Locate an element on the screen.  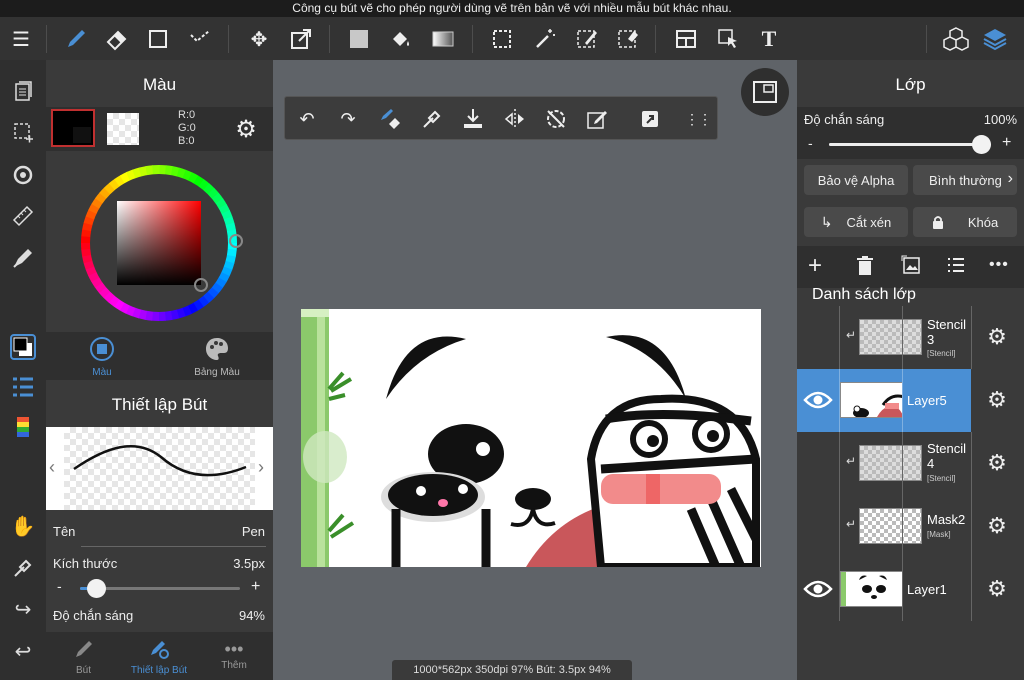
layer-row-layer5: Layer5 ⚙ is located at coordinates (910, 400).